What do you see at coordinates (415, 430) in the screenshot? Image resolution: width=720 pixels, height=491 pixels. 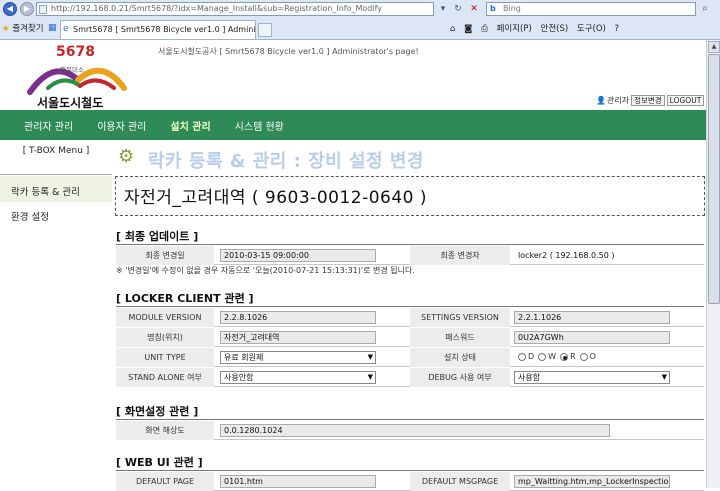 I see `resolution-field: 0.0.1280.1024` at bounding box center [415, 430].